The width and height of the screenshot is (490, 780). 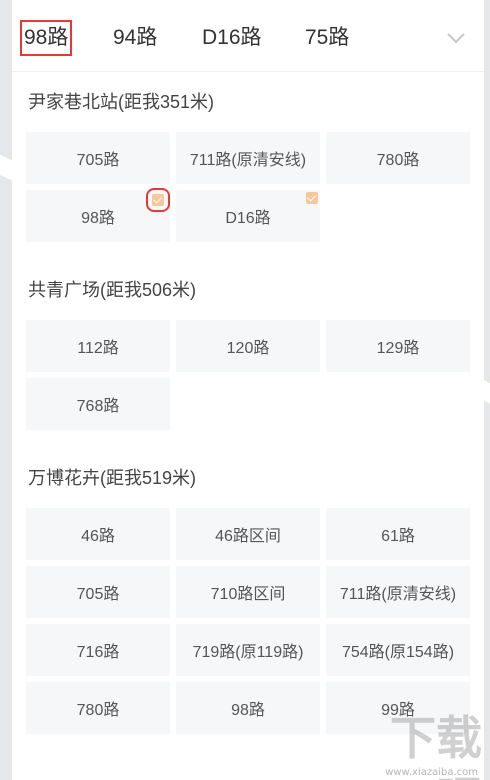 What do you see at coordinates (248, 187) in the screenshot?
I see `route-grid: 705路 711路(原清安线) 780路 98路 D16路` at bounding box center [248, 187].